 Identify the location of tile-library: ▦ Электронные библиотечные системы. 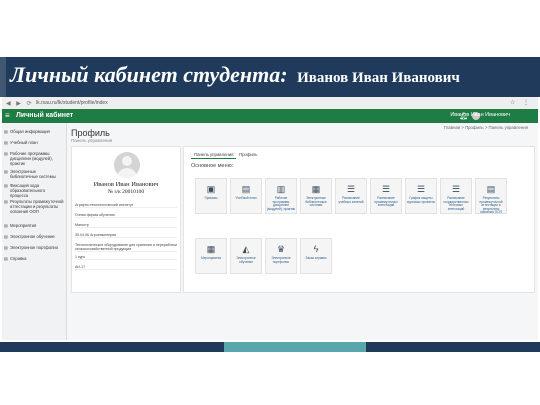
(316, 196).